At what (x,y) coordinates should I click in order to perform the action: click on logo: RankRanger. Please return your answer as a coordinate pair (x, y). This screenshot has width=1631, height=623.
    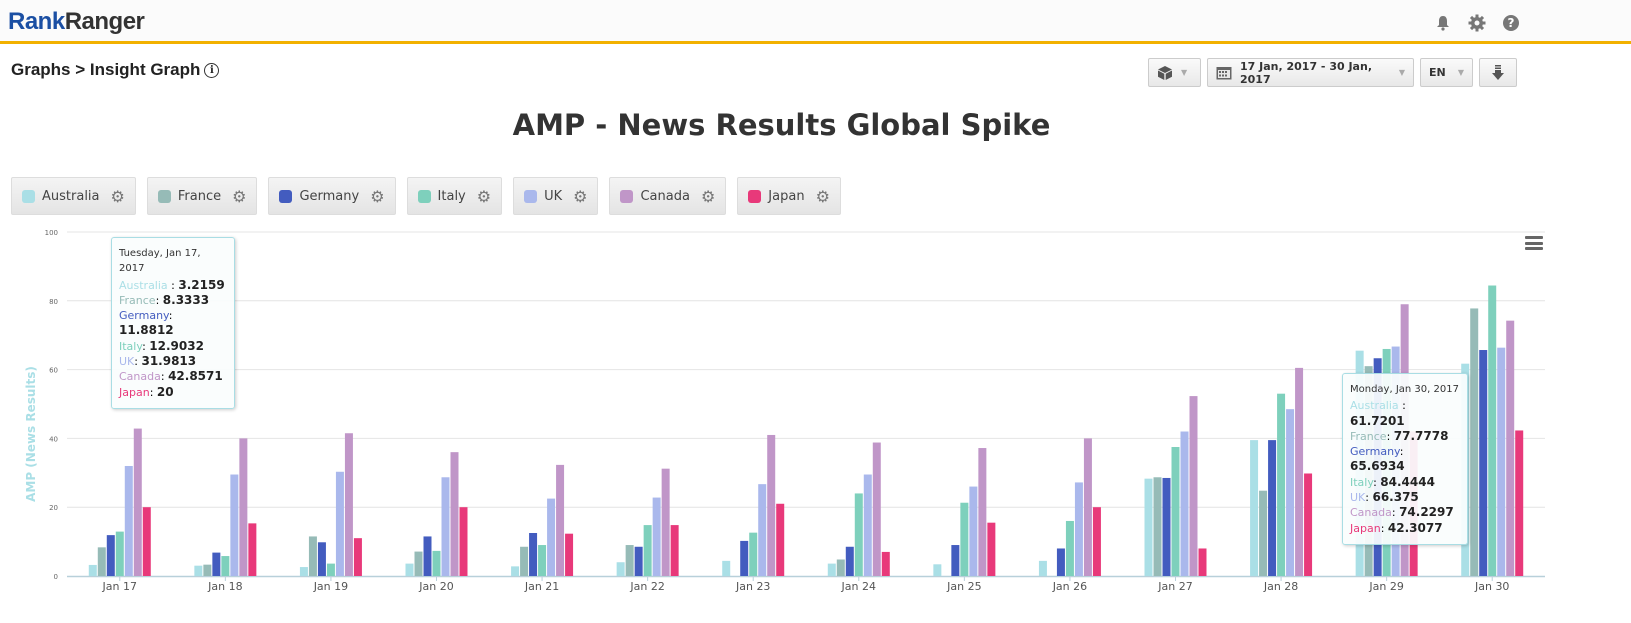
    Looking at the image, I should click on (76, 22).